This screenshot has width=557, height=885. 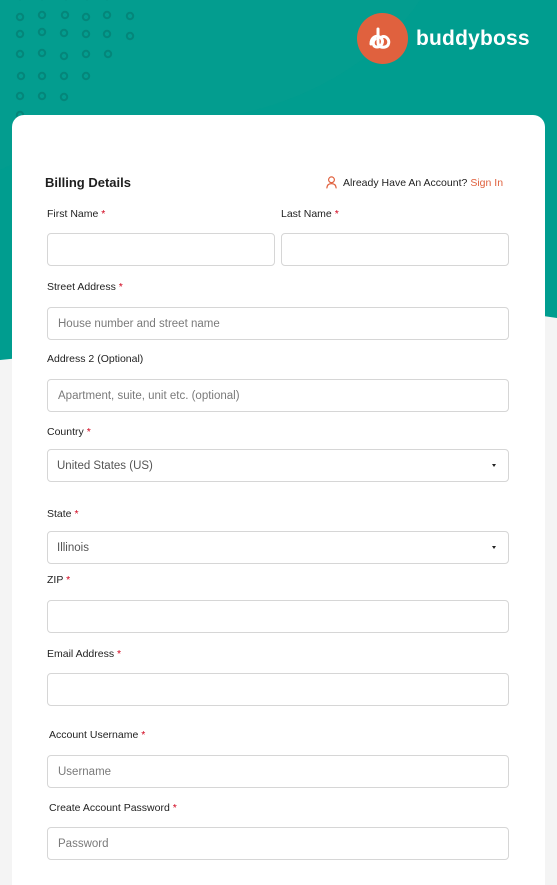 I want to click on address2-label: Address 2 (Optional), so click(x=95, y=359).